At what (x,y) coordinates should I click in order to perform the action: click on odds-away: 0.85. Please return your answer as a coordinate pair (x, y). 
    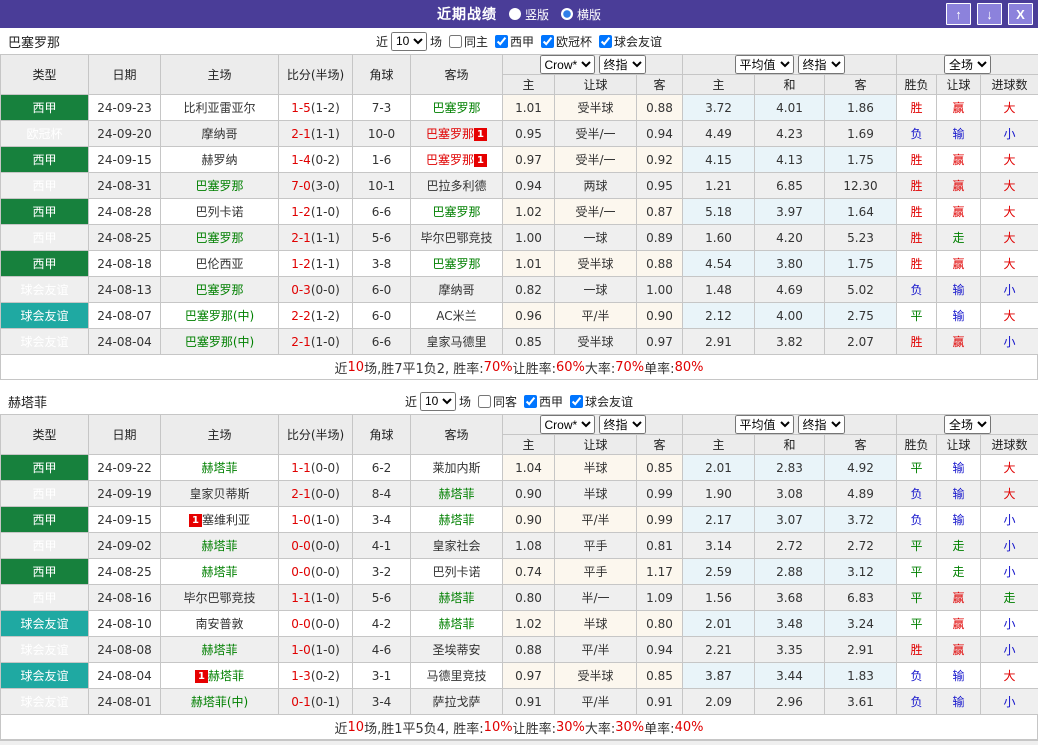
    Looking at the image, I should click on (660, 468).